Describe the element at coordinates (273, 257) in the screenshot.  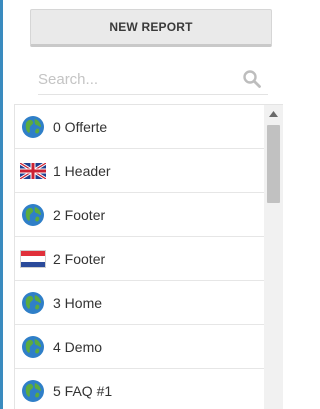
I see `vertical-scrollbar` at that location.